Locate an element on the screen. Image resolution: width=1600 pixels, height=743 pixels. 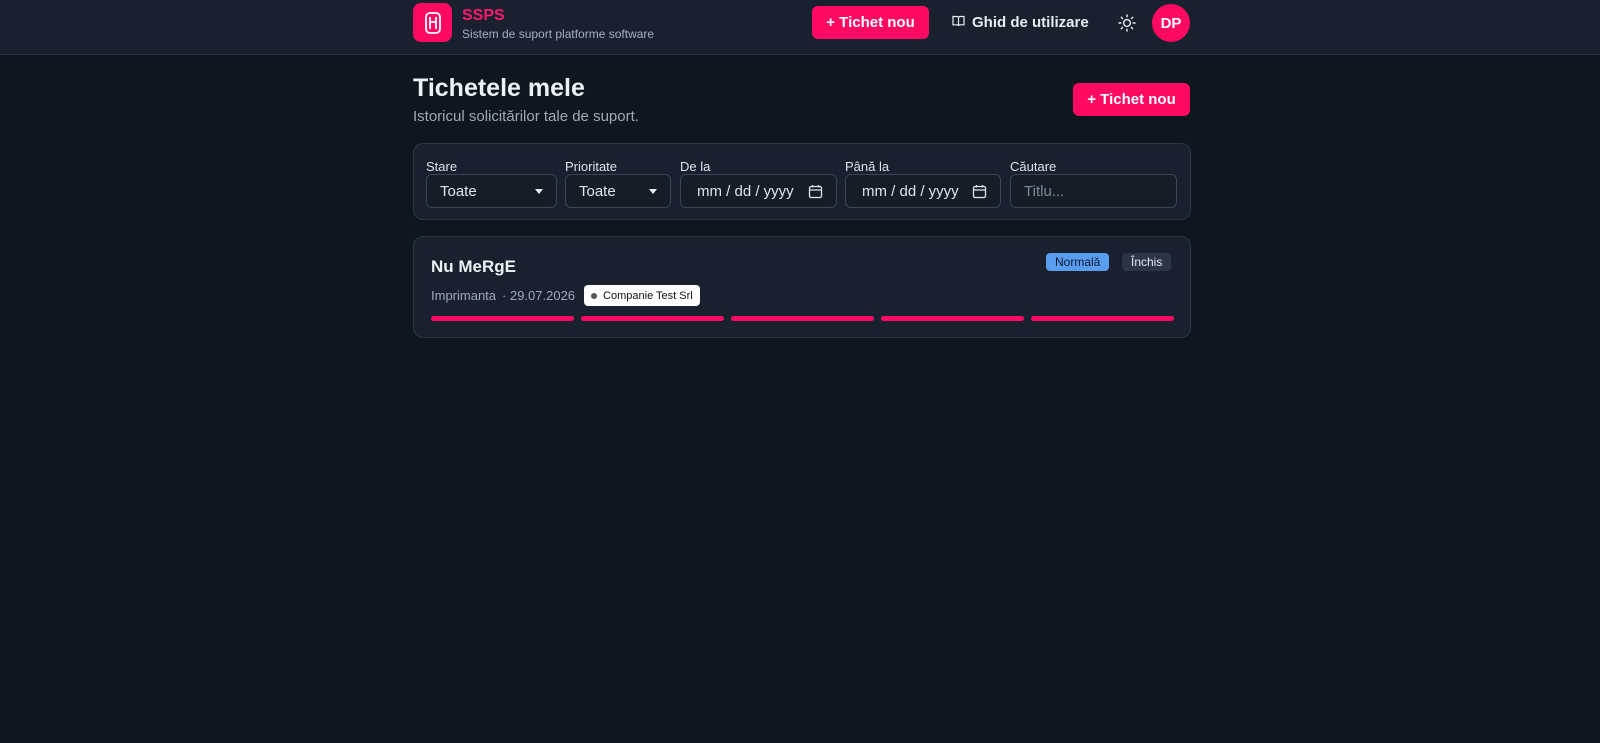
date-to-value: mm / dd / yyyy is located at coordinates (910, 191).